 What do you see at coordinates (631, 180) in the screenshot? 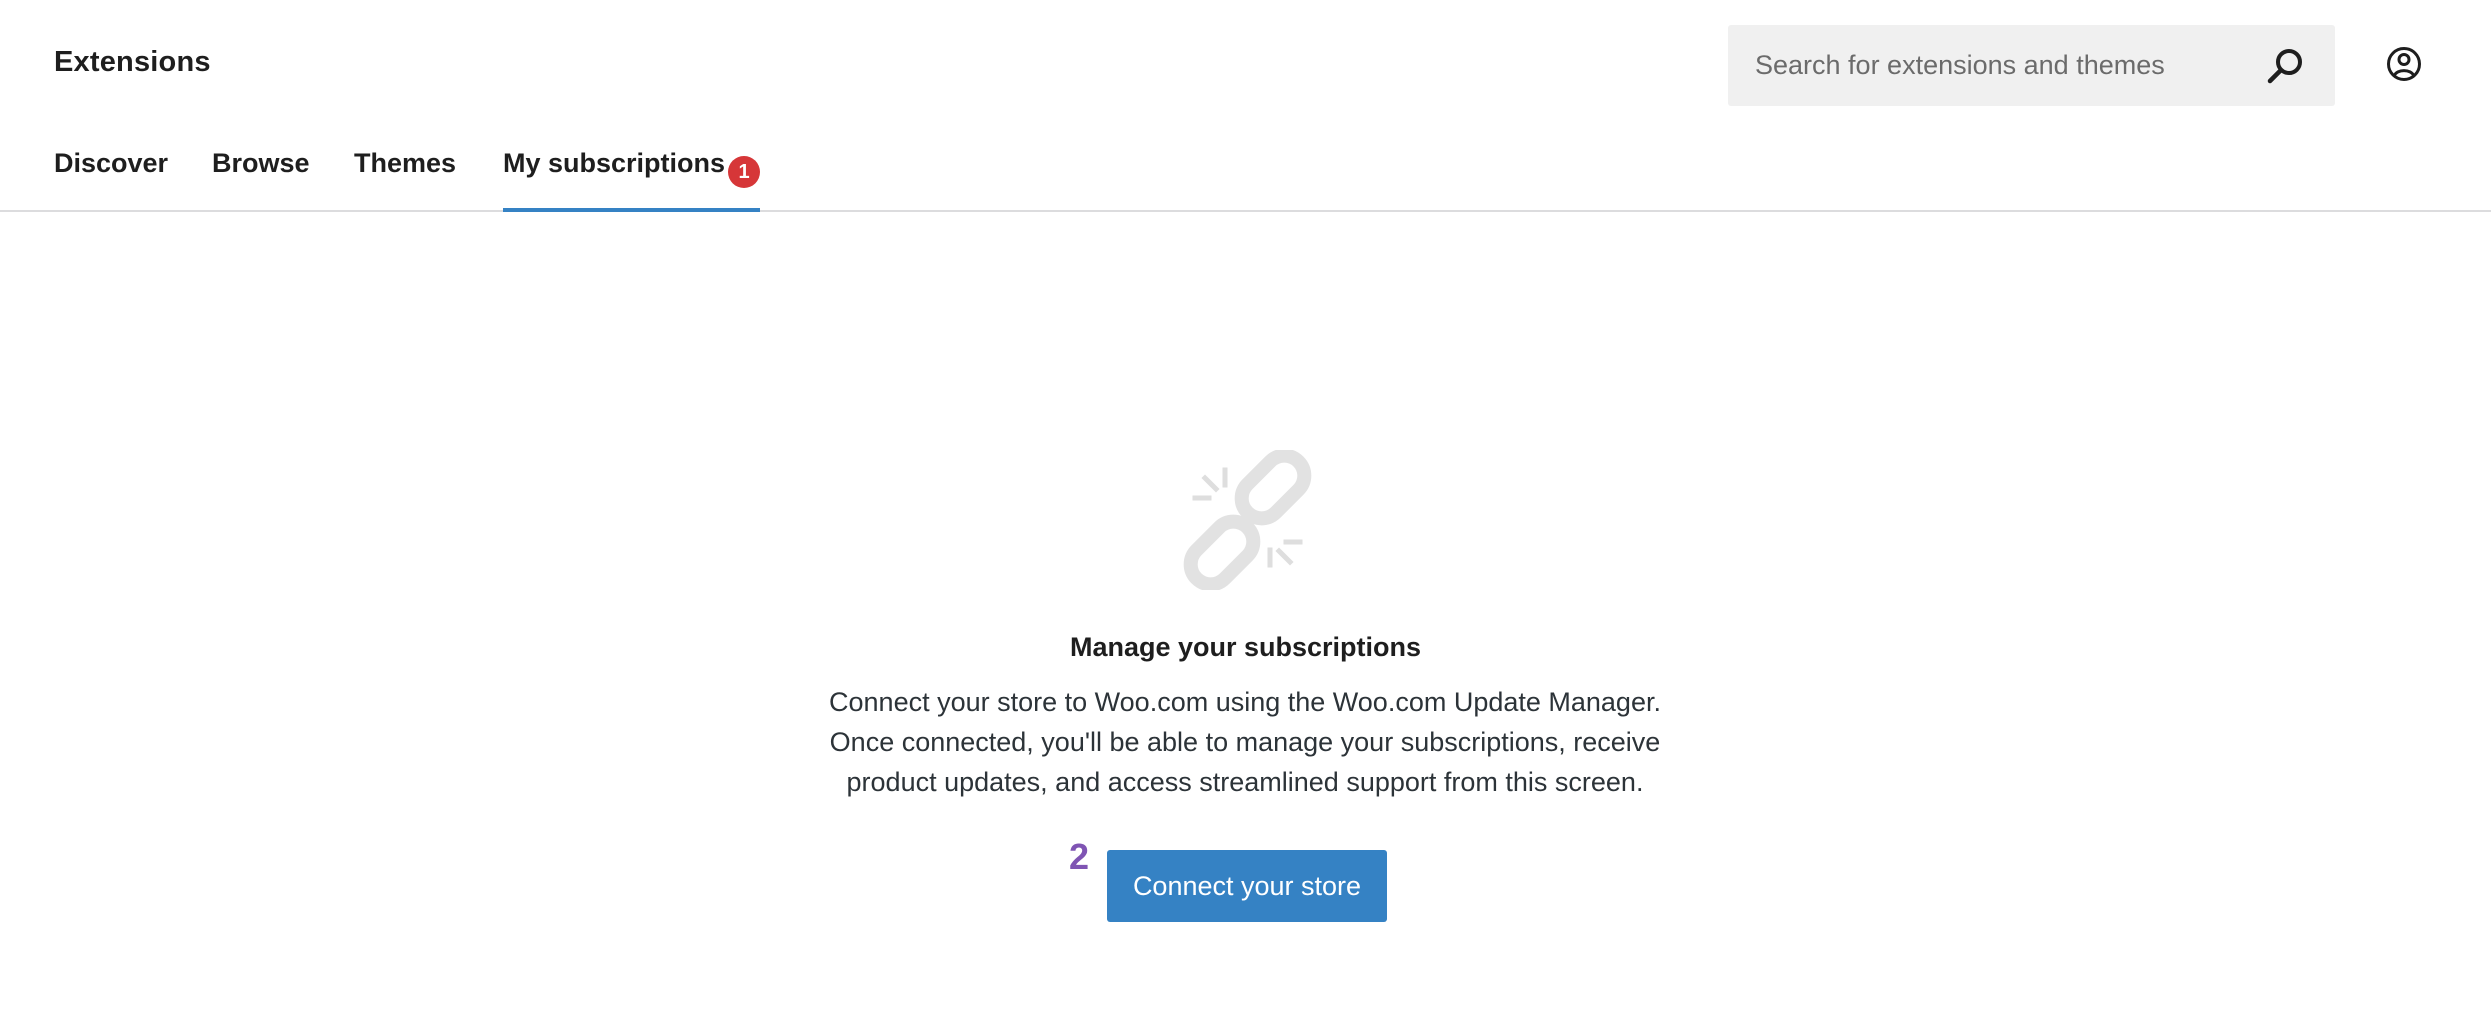
I see `tab-my-subscriptions: My subscriptions 1` at bounding box center [631, 180].